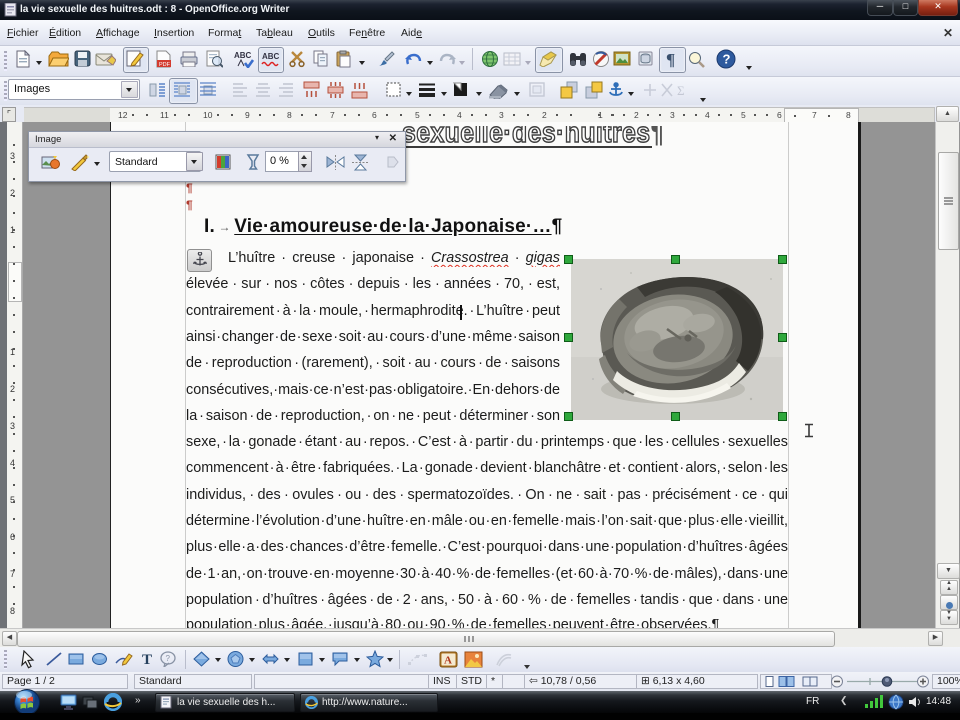 This screenshot has height=720, width=960. Describe the element at coordinates (681, 90) in the screenshot. I see `svg-text: Σ` at that location.